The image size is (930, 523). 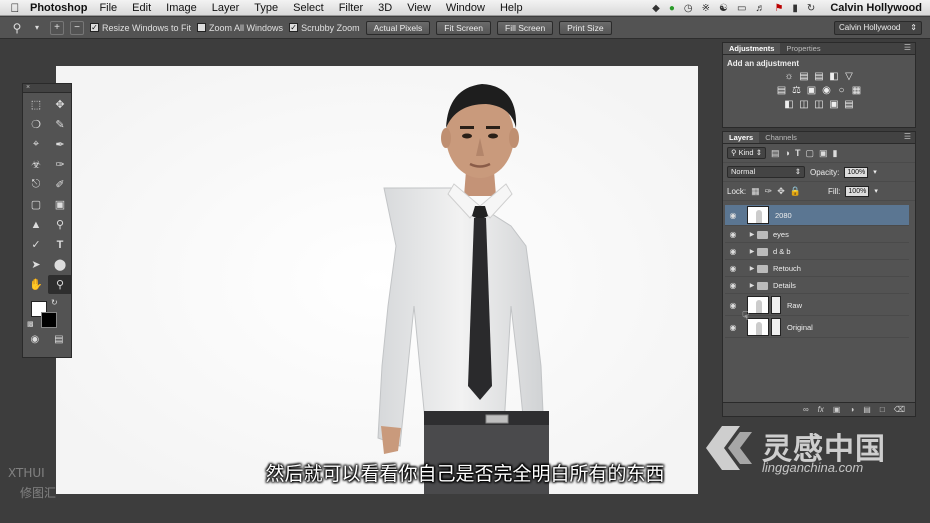 I want to click on path-select-icon: ➤, so click(x=36, y=264).